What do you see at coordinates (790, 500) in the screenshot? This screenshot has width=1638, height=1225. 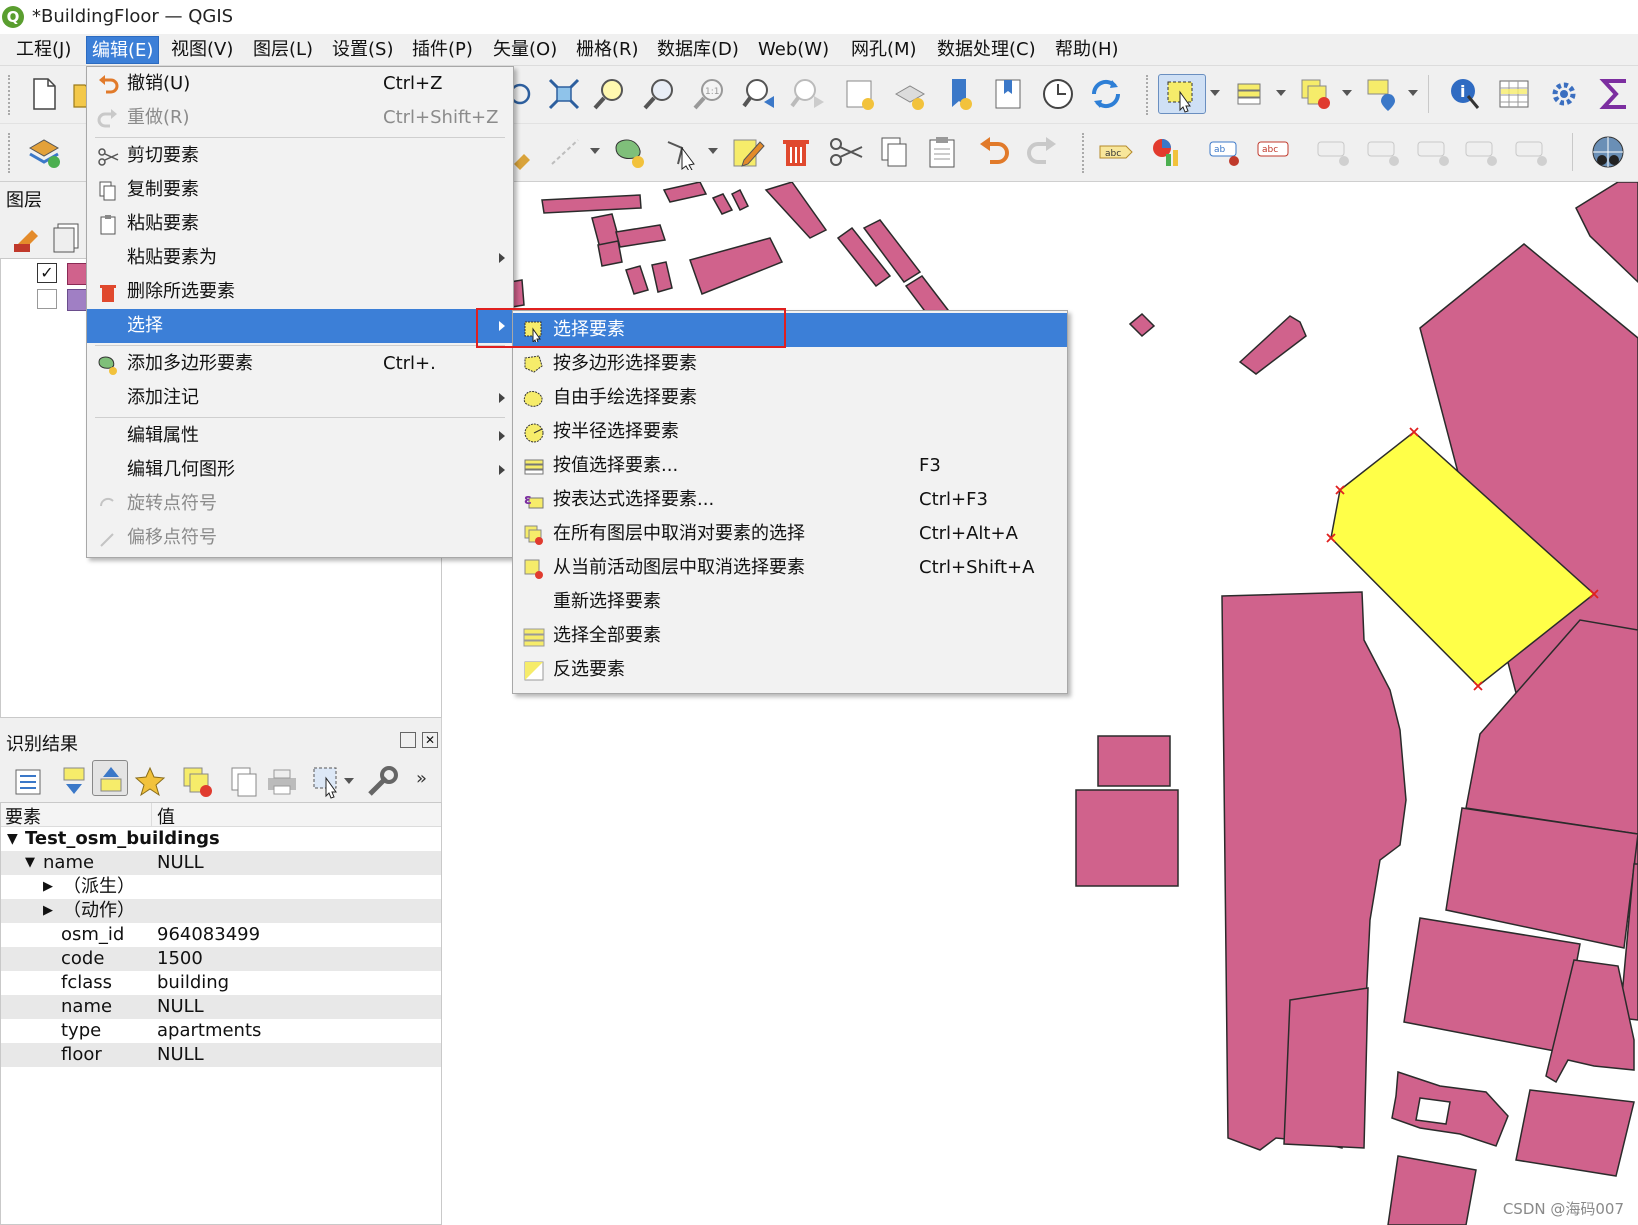 I see `menu-item-select-by-expression: ε 按表达式选择要素... Ctrl+F3` at bounding box center [790, 500].